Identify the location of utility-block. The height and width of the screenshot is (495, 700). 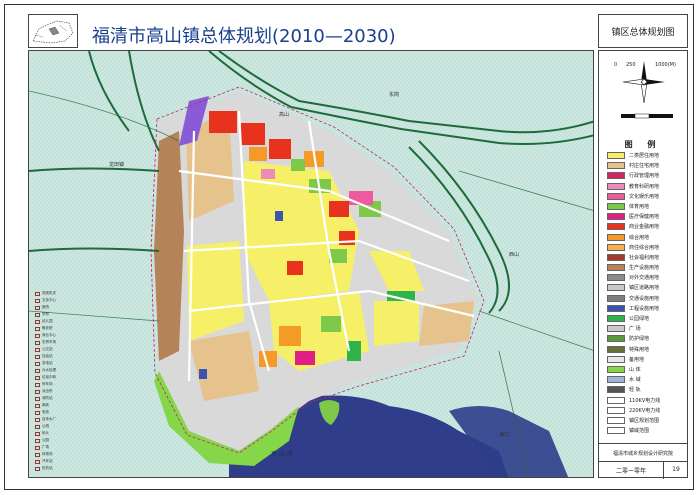
(279, 216).